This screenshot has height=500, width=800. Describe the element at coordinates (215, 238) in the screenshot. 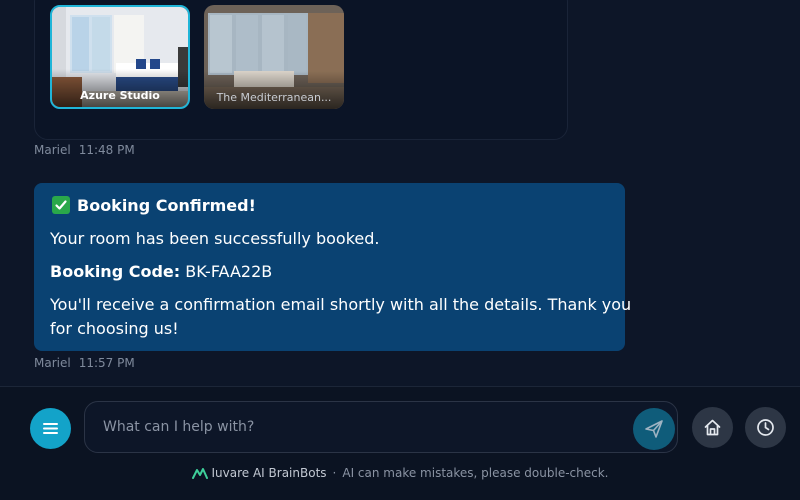

I see `confirmation-body: Your room has been successfully booked.` at that location.